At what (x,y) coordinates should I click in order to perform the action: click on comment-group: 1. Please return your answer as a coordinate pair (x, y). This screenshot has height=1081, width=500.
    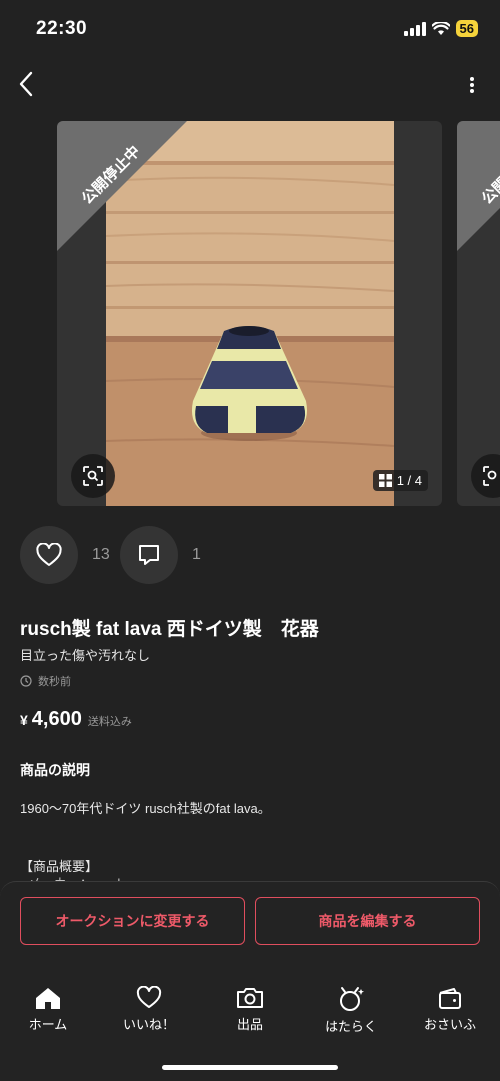
    Looking at the image, I should click on (160, 555).